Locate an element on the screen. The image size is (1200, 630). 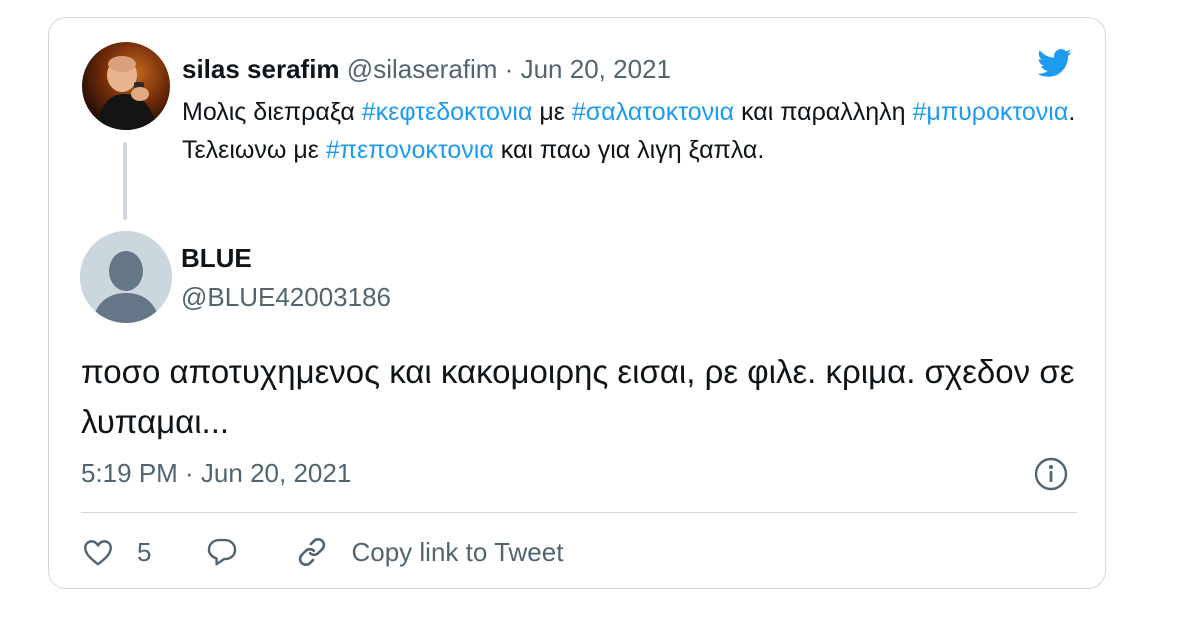
reply-avatar is located at coordinates (126, 277).